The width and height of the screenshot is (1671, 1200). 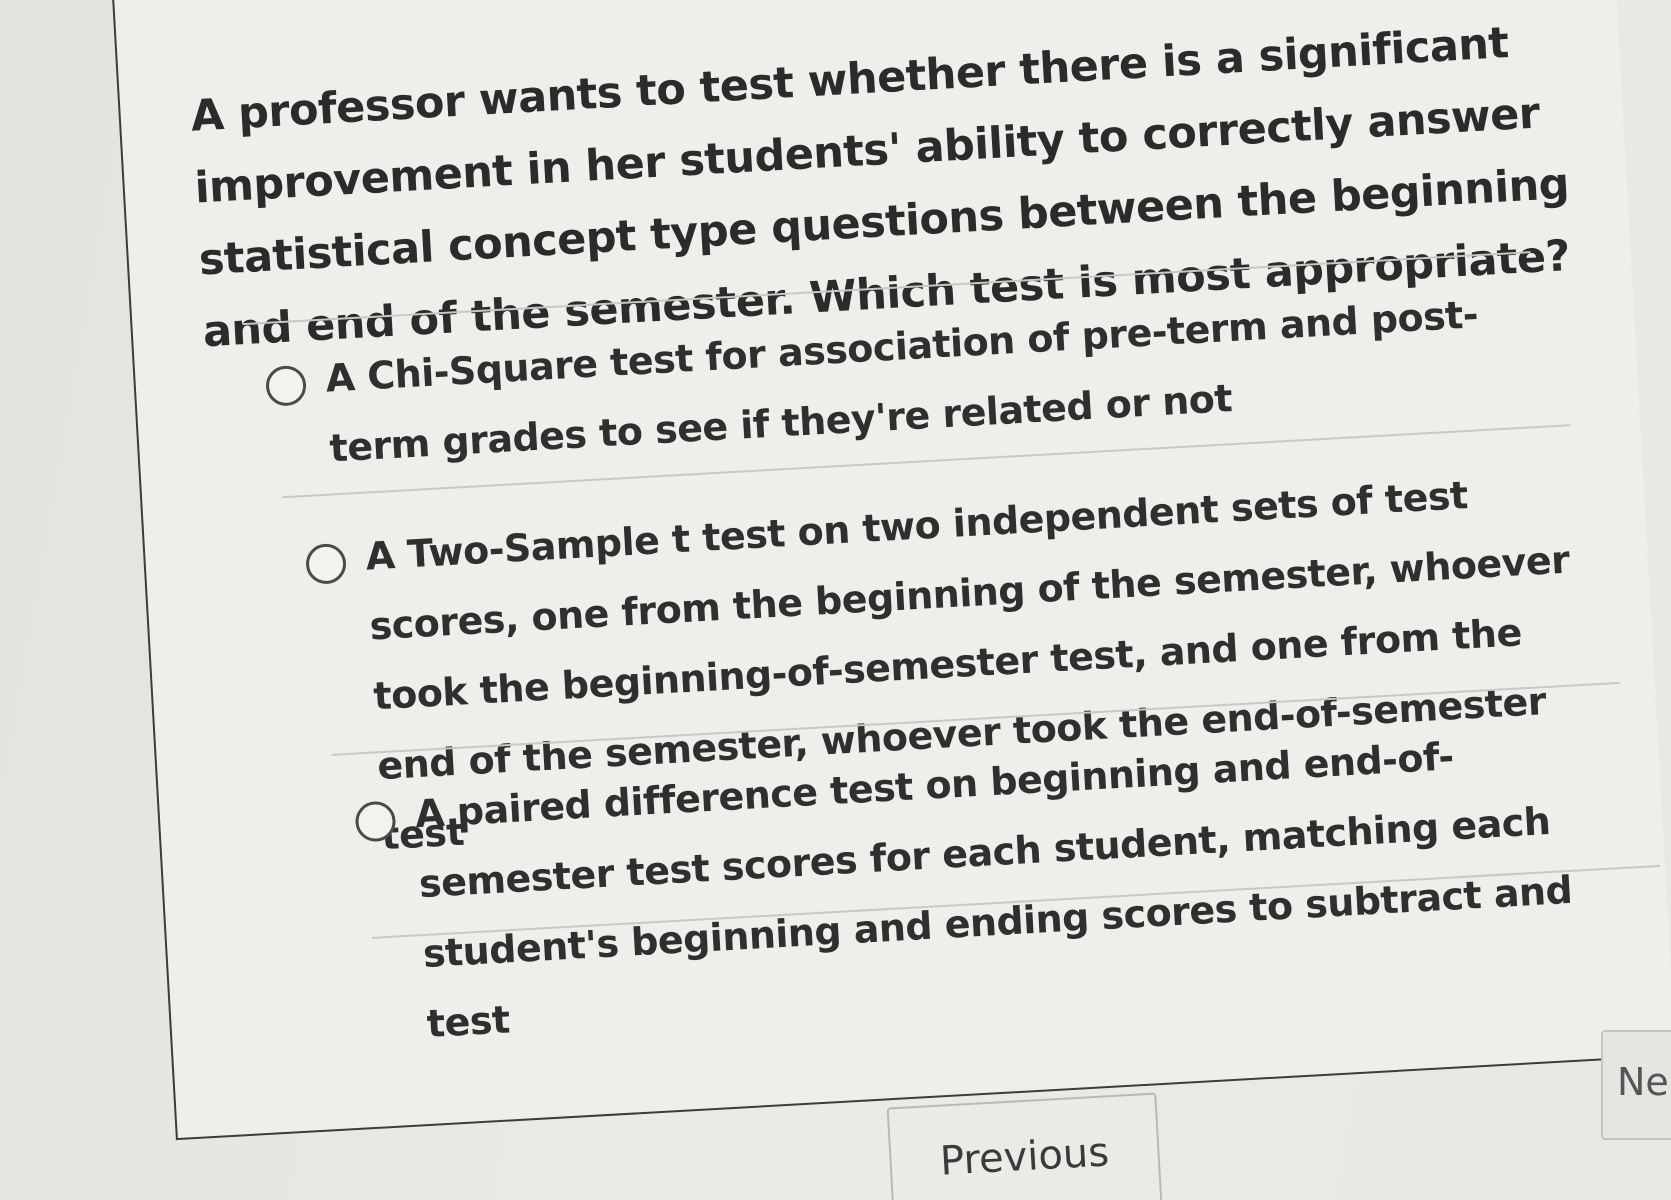 I want to click on next-button: Ne, so click(x=1636, y=1085).